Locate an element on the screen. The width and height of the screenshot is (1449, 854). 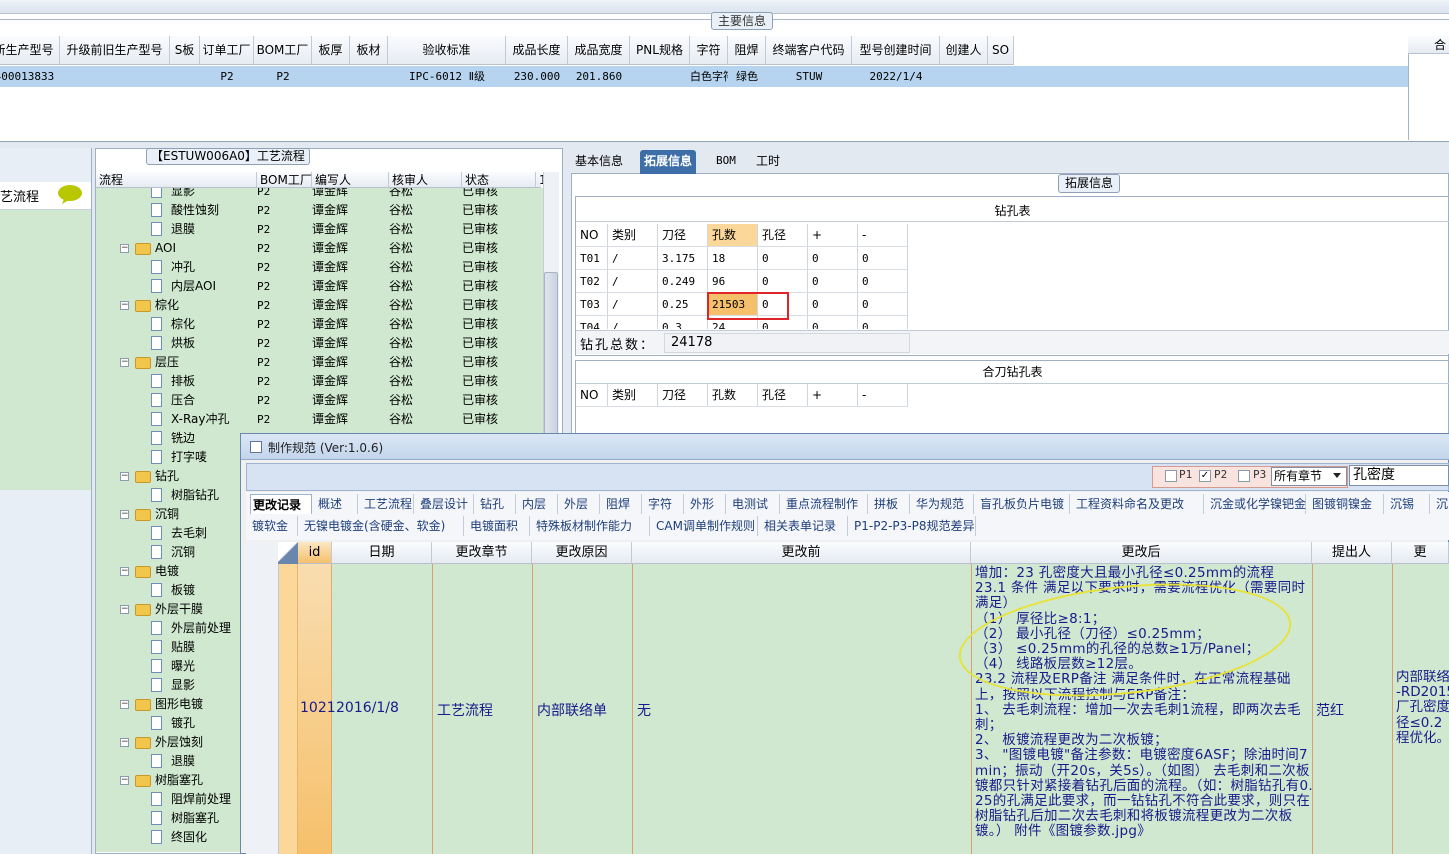
category-tab: P1-P2-P3-P8规范差异 is located at coordinates (914, 526).